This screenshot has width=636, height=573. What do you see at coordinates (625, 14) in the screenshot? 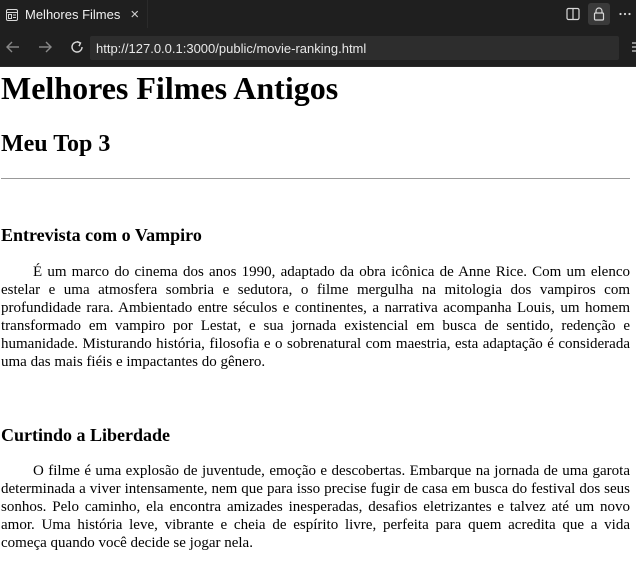
I see `more-icon` at bounding box center [625, 14].